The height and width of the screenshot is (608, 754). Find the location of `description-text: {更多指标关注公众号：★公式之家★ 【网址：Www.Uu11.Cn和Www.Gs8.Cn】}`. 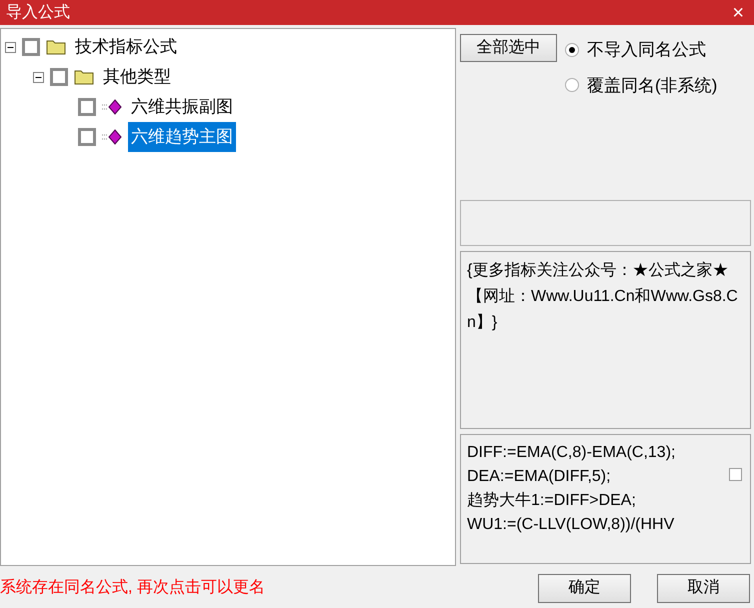

description-text: {更多指标关注公众号：★公式之家★ 【网址：Www.Uu11.Cn和Www.Gs8.Cn】} is located at coordinates (603, 296).